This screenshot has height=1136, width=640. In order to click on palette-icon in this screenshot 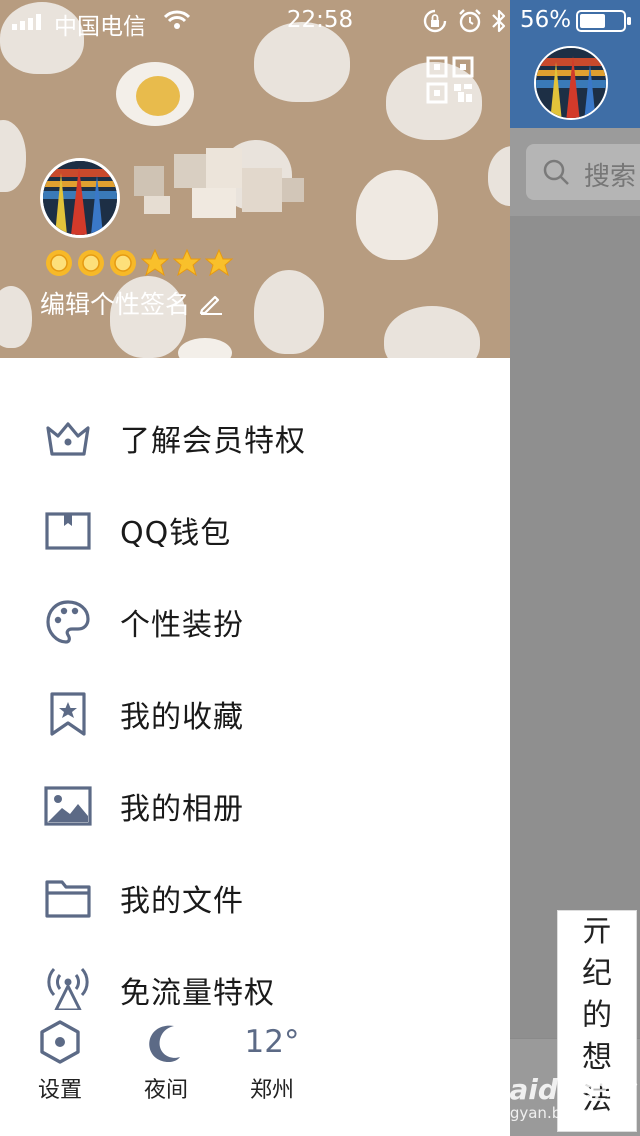, I will do `click(68, 622)`.